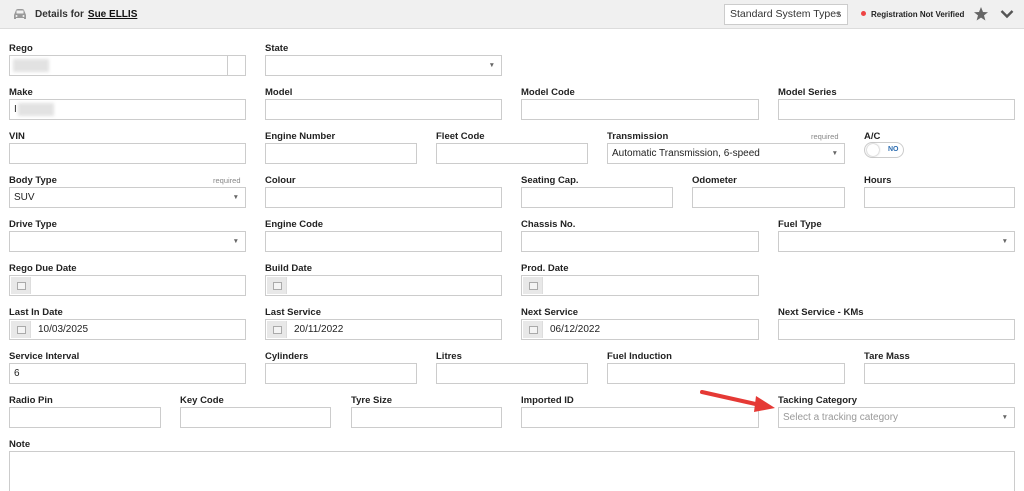 Image resolution: width=1024 pixels, height=491 pixels. I want to click on fuel-type-select: ▼, so click(896, 241).